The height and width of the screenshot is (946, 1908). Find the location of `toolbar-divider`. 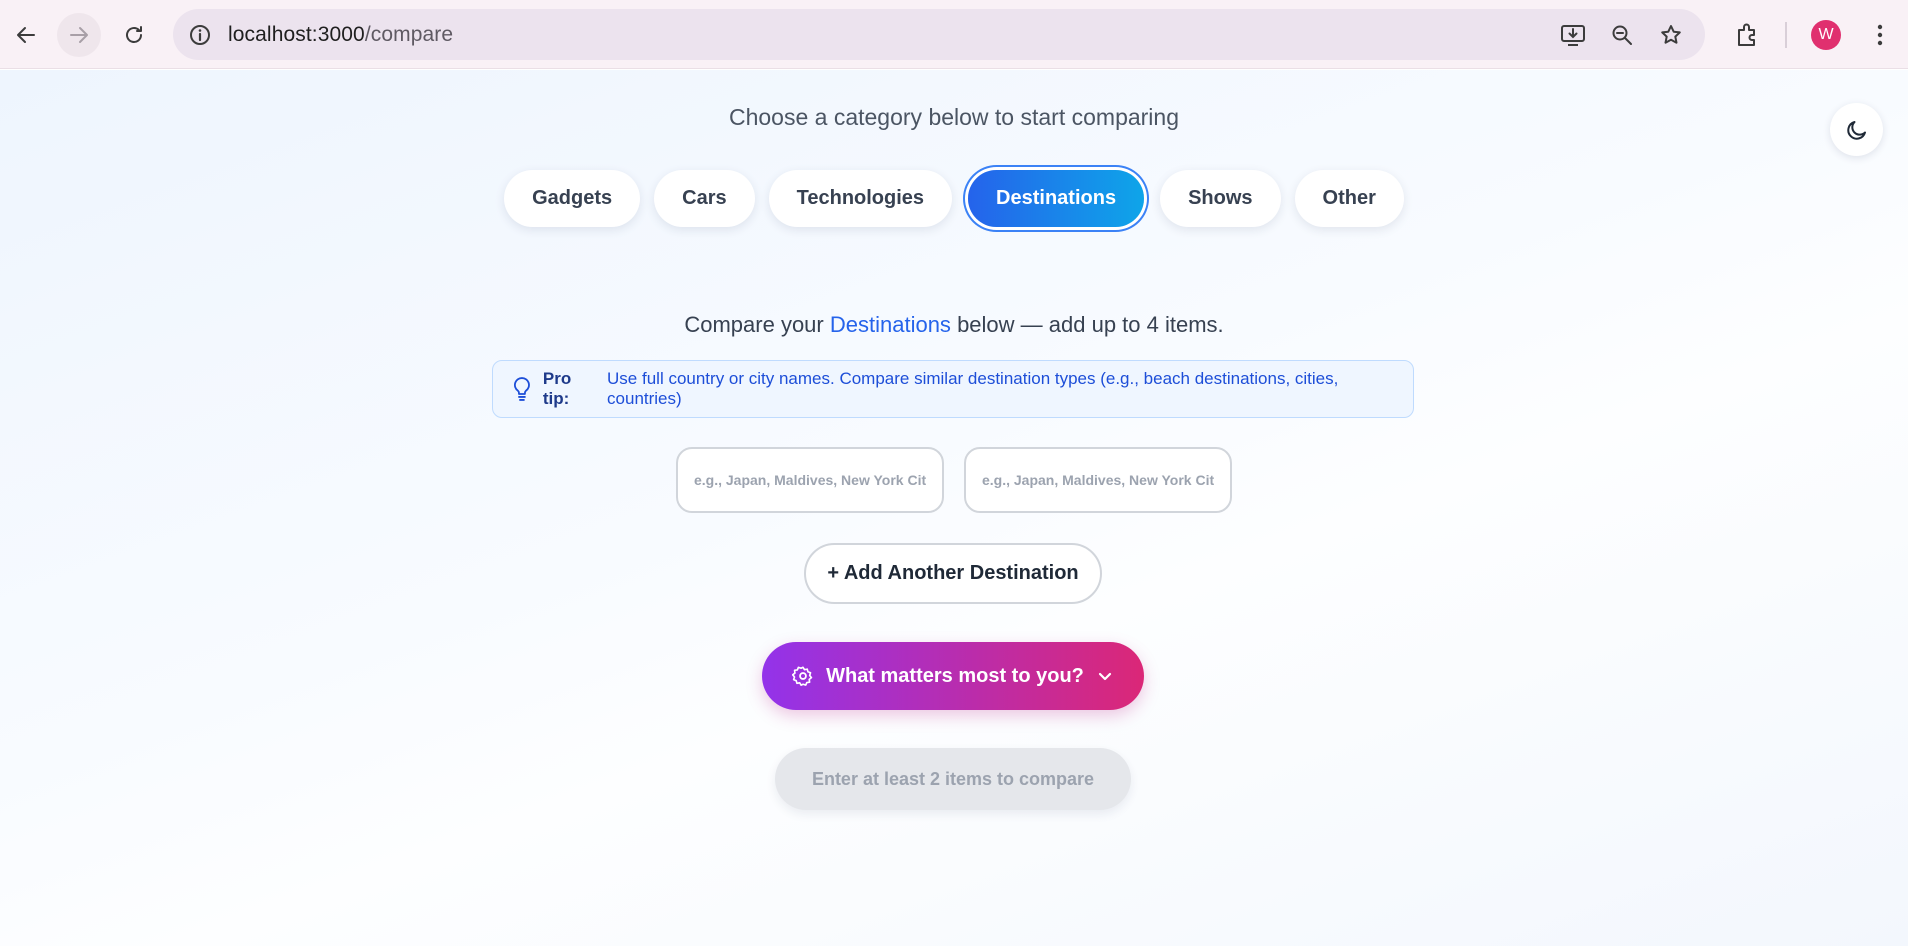

toolbar-divider is located at coordinates (1786, 35).